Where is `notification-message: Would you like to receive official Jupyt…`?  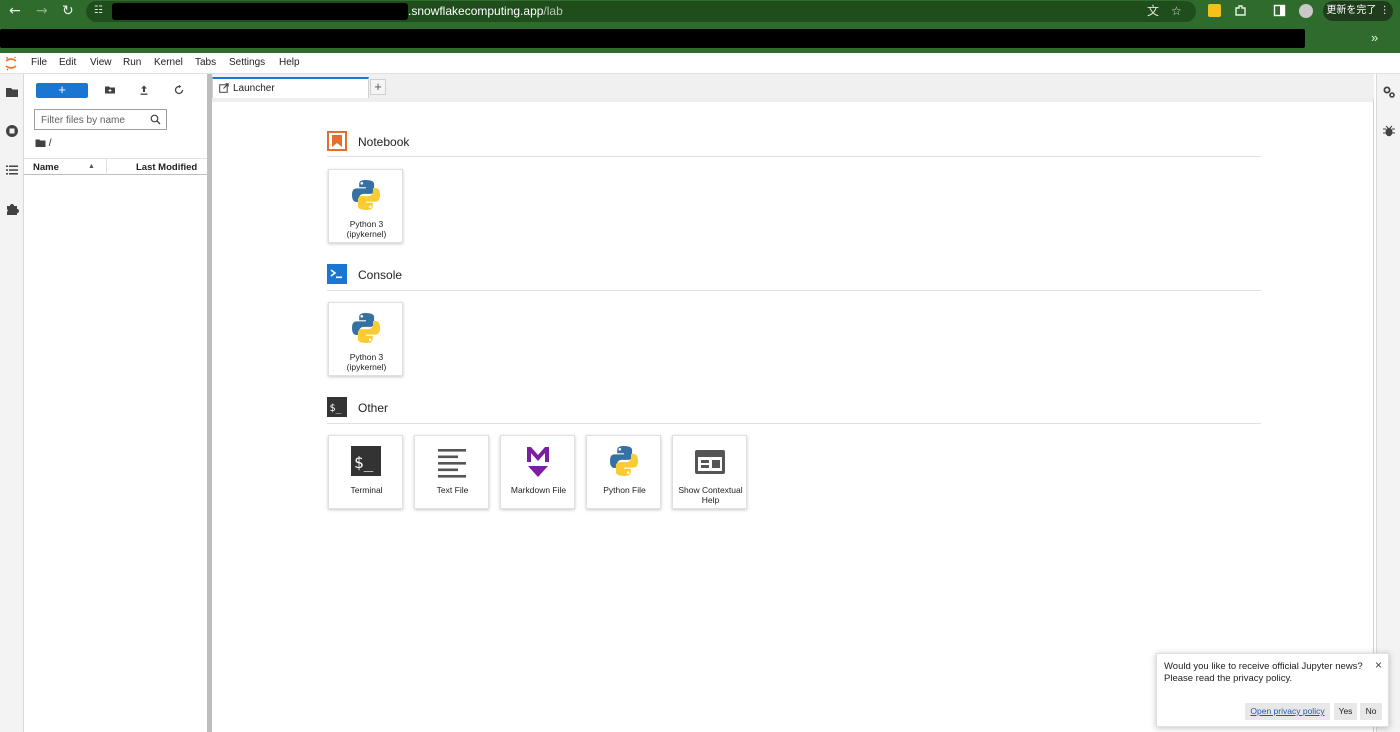 notification-message: Would you like to receive official Jupyt… is located at coordinates (1264, 673).